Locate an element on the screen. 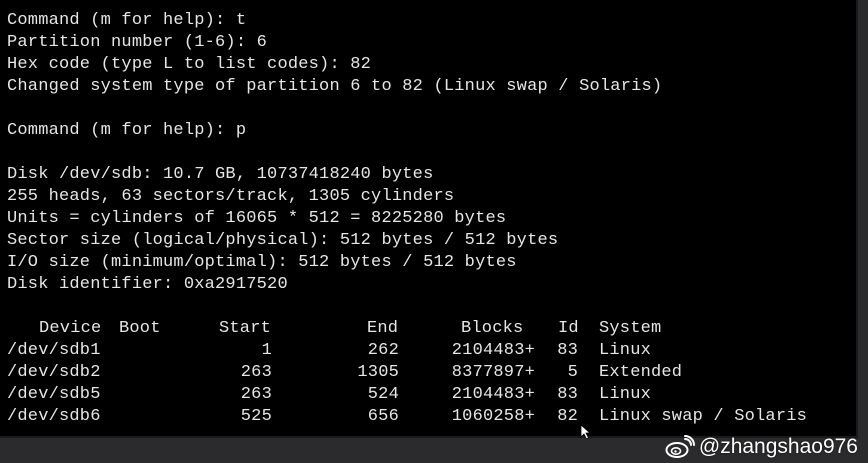 This screenshot has width=868, height=463. cell-id: 5 is located at coordinates (572, 372).